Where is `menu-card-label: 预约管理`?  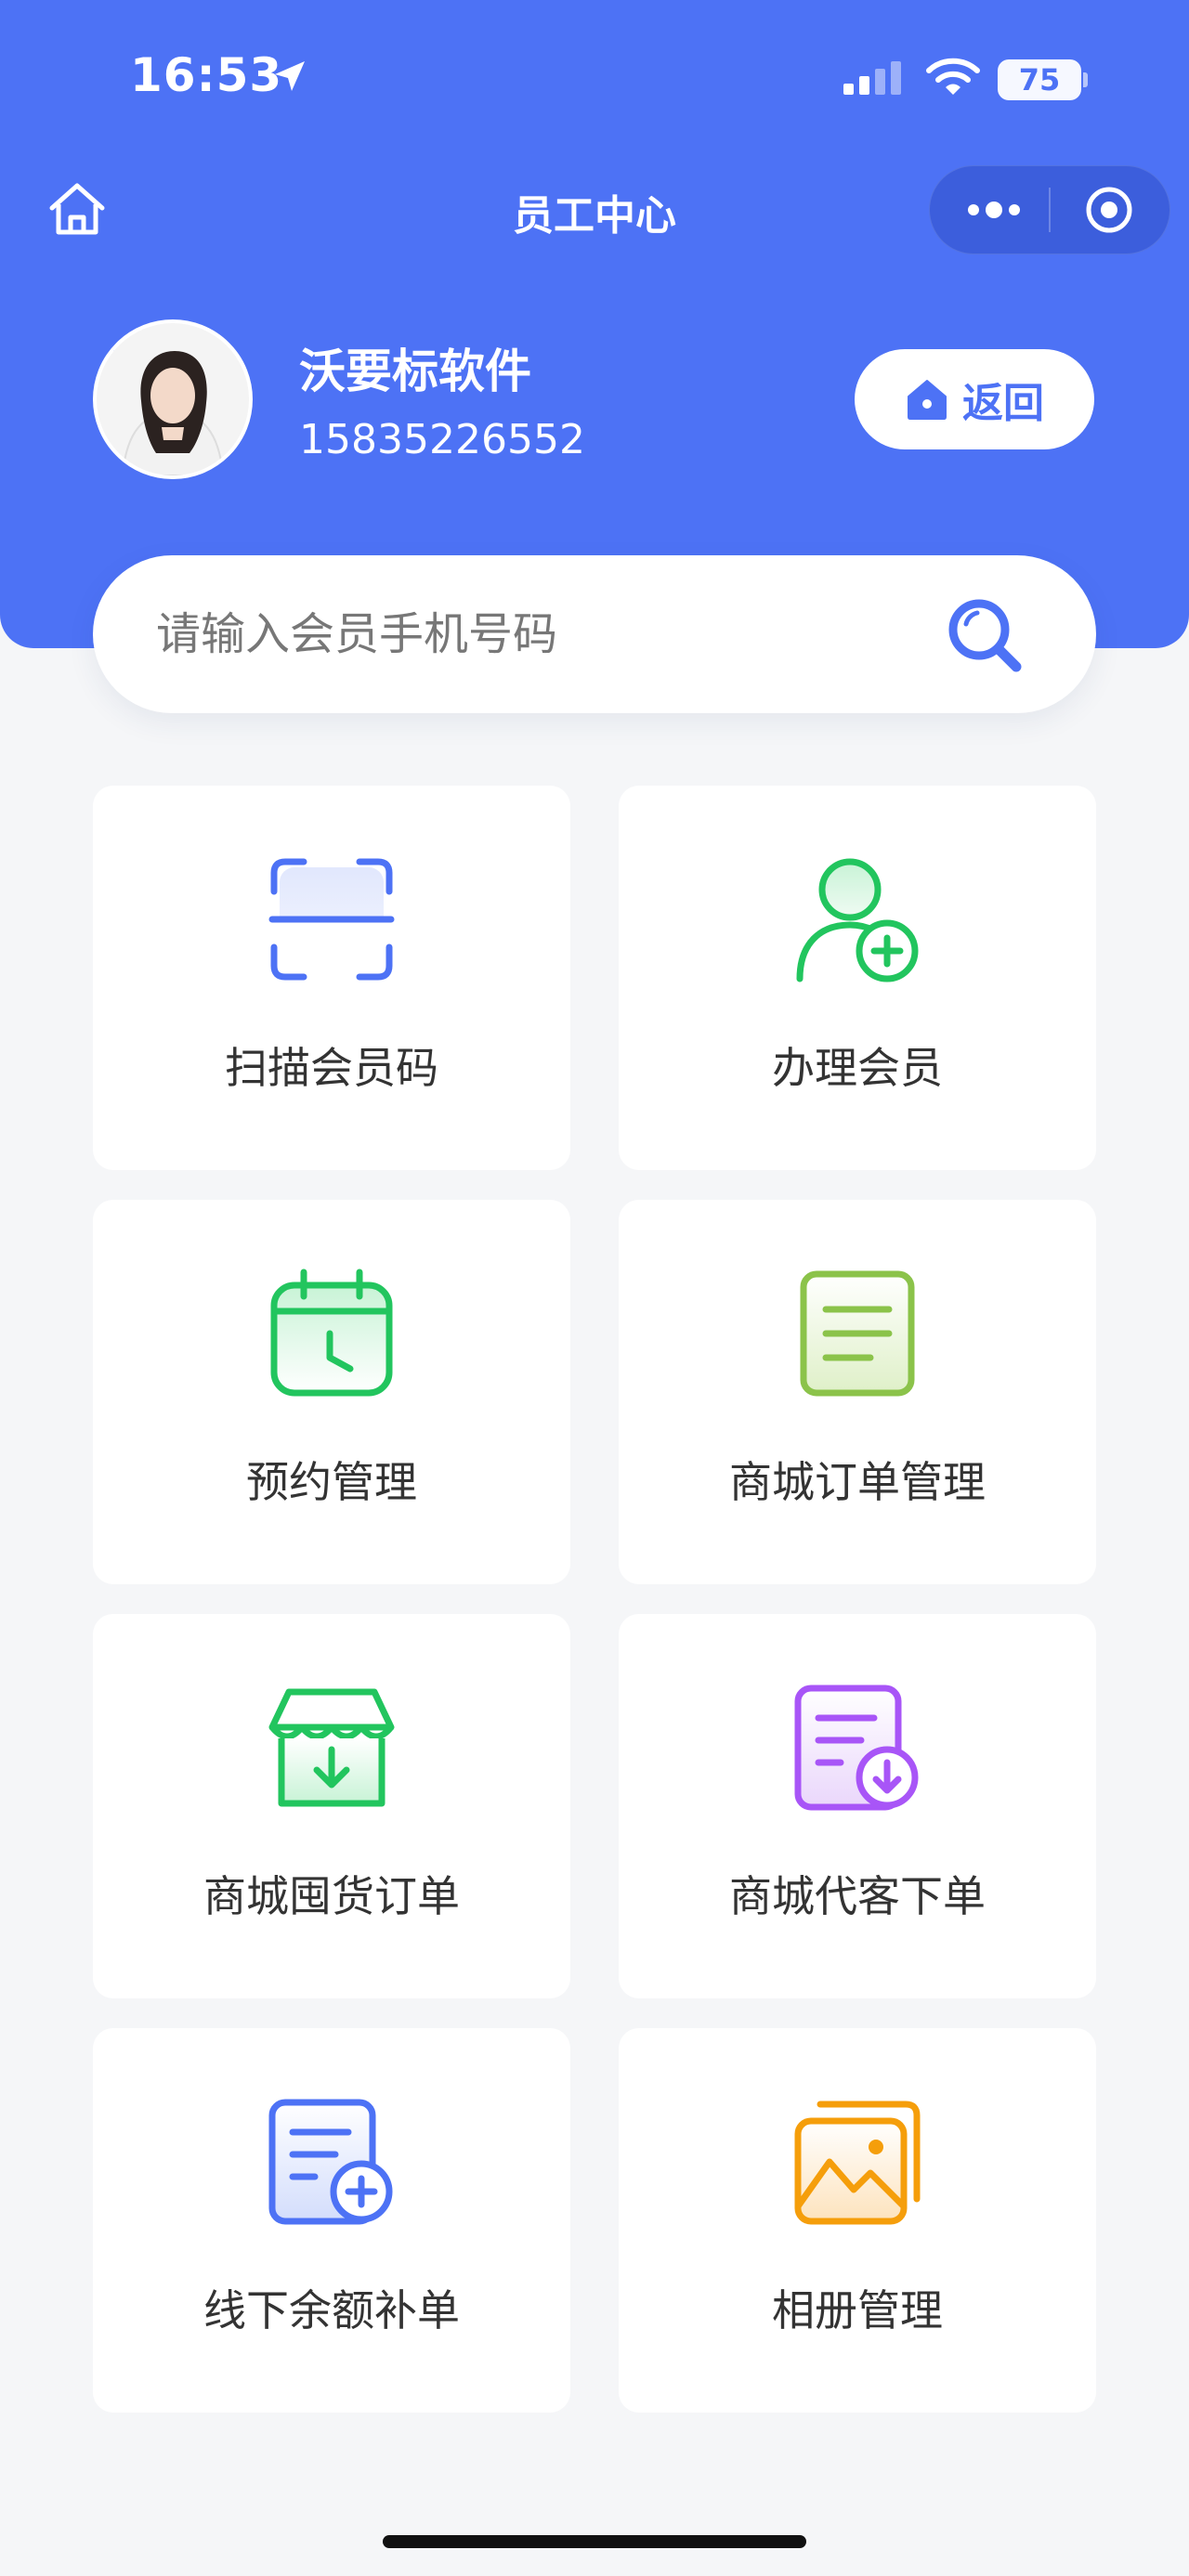 menu-card-label: 预约管理 is located at coordinates (332, 1482).